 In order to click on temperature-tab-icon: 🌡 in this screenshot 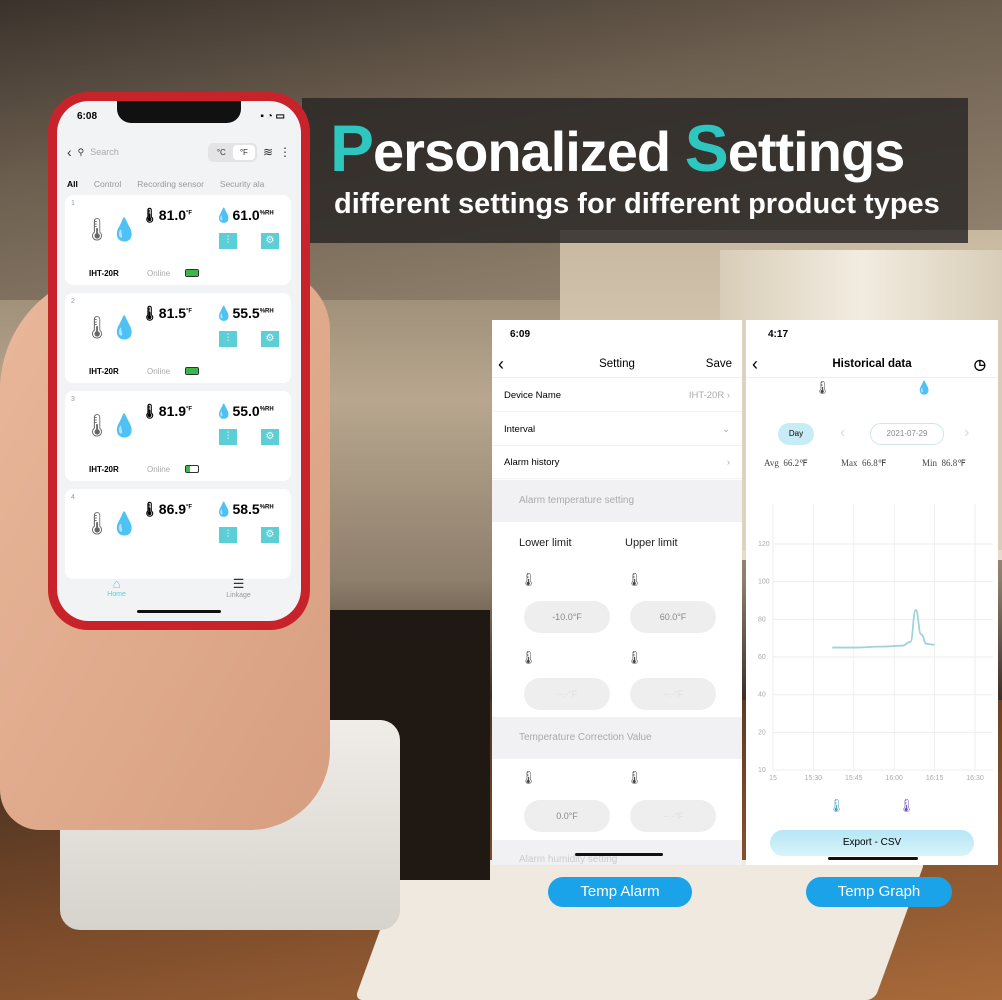, I will do `click(822, 388)`.